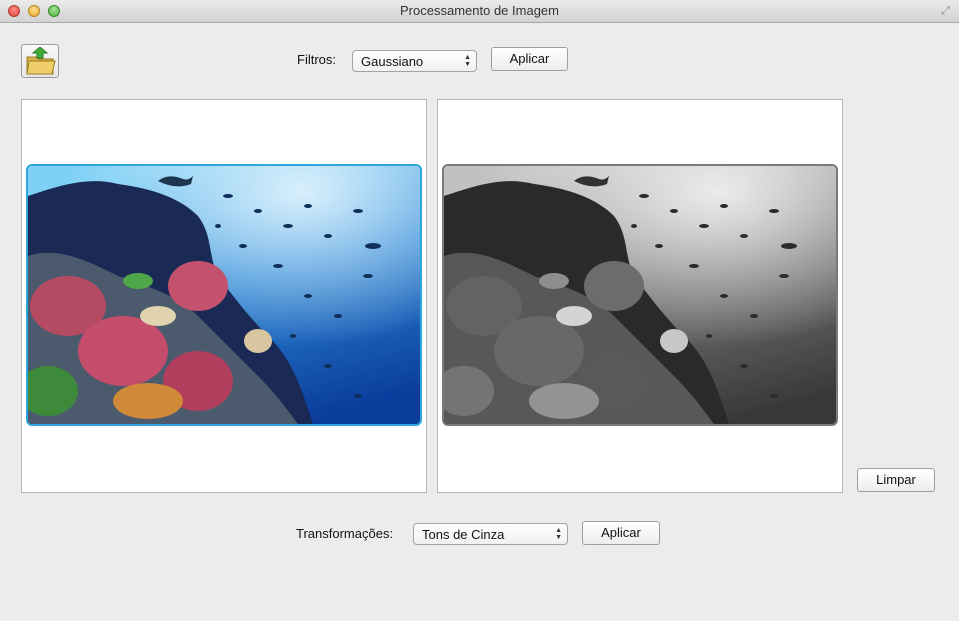 The image size is (959, 621). Describe the element at coordinates (316, 59) in the screenshot. I see `filters-label: Filtros:` at that location.